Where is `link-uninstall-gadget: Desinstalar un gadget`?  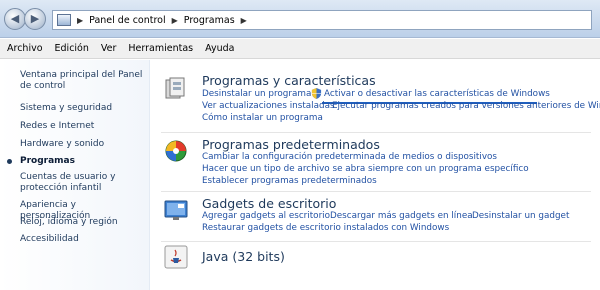
link-uninstall-gadget: Desinstalar un gadget is located at coordinates (520, 216).